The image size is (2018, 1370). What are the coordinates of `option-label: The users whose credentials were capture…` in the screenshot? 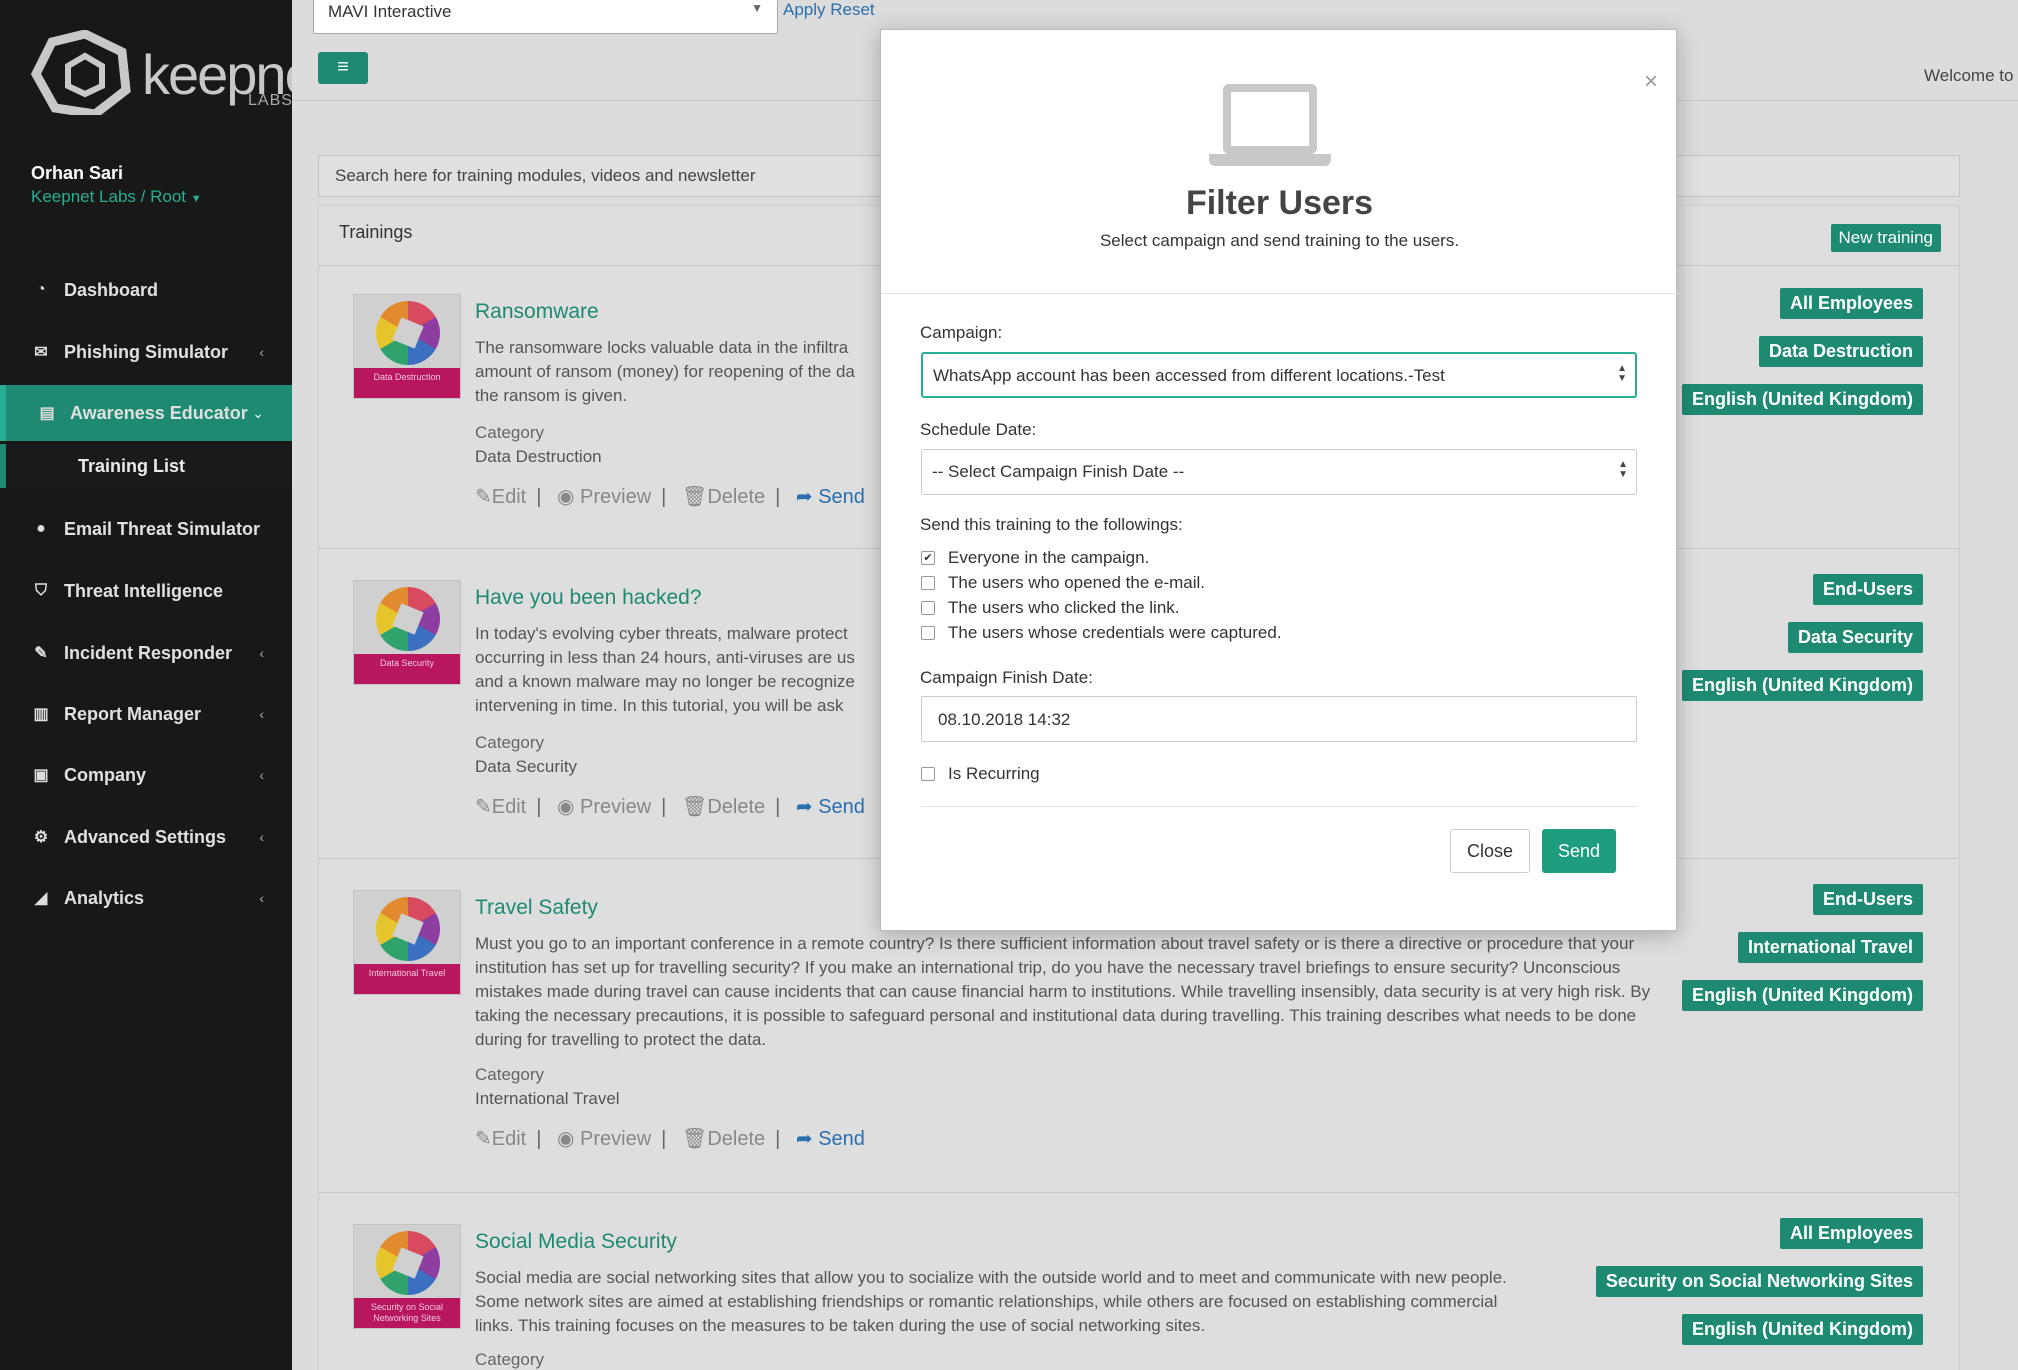 It's located at (1115, 632).